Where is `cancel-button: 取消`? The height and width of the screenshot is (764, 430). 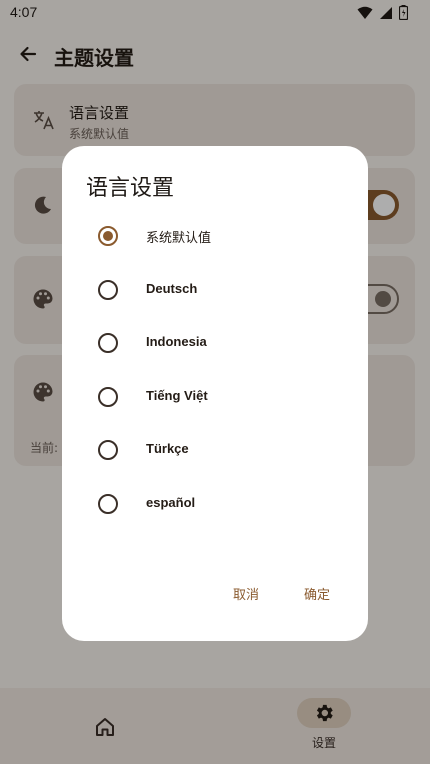 cancel-button: 取消 is located at coordinates (246, 593).